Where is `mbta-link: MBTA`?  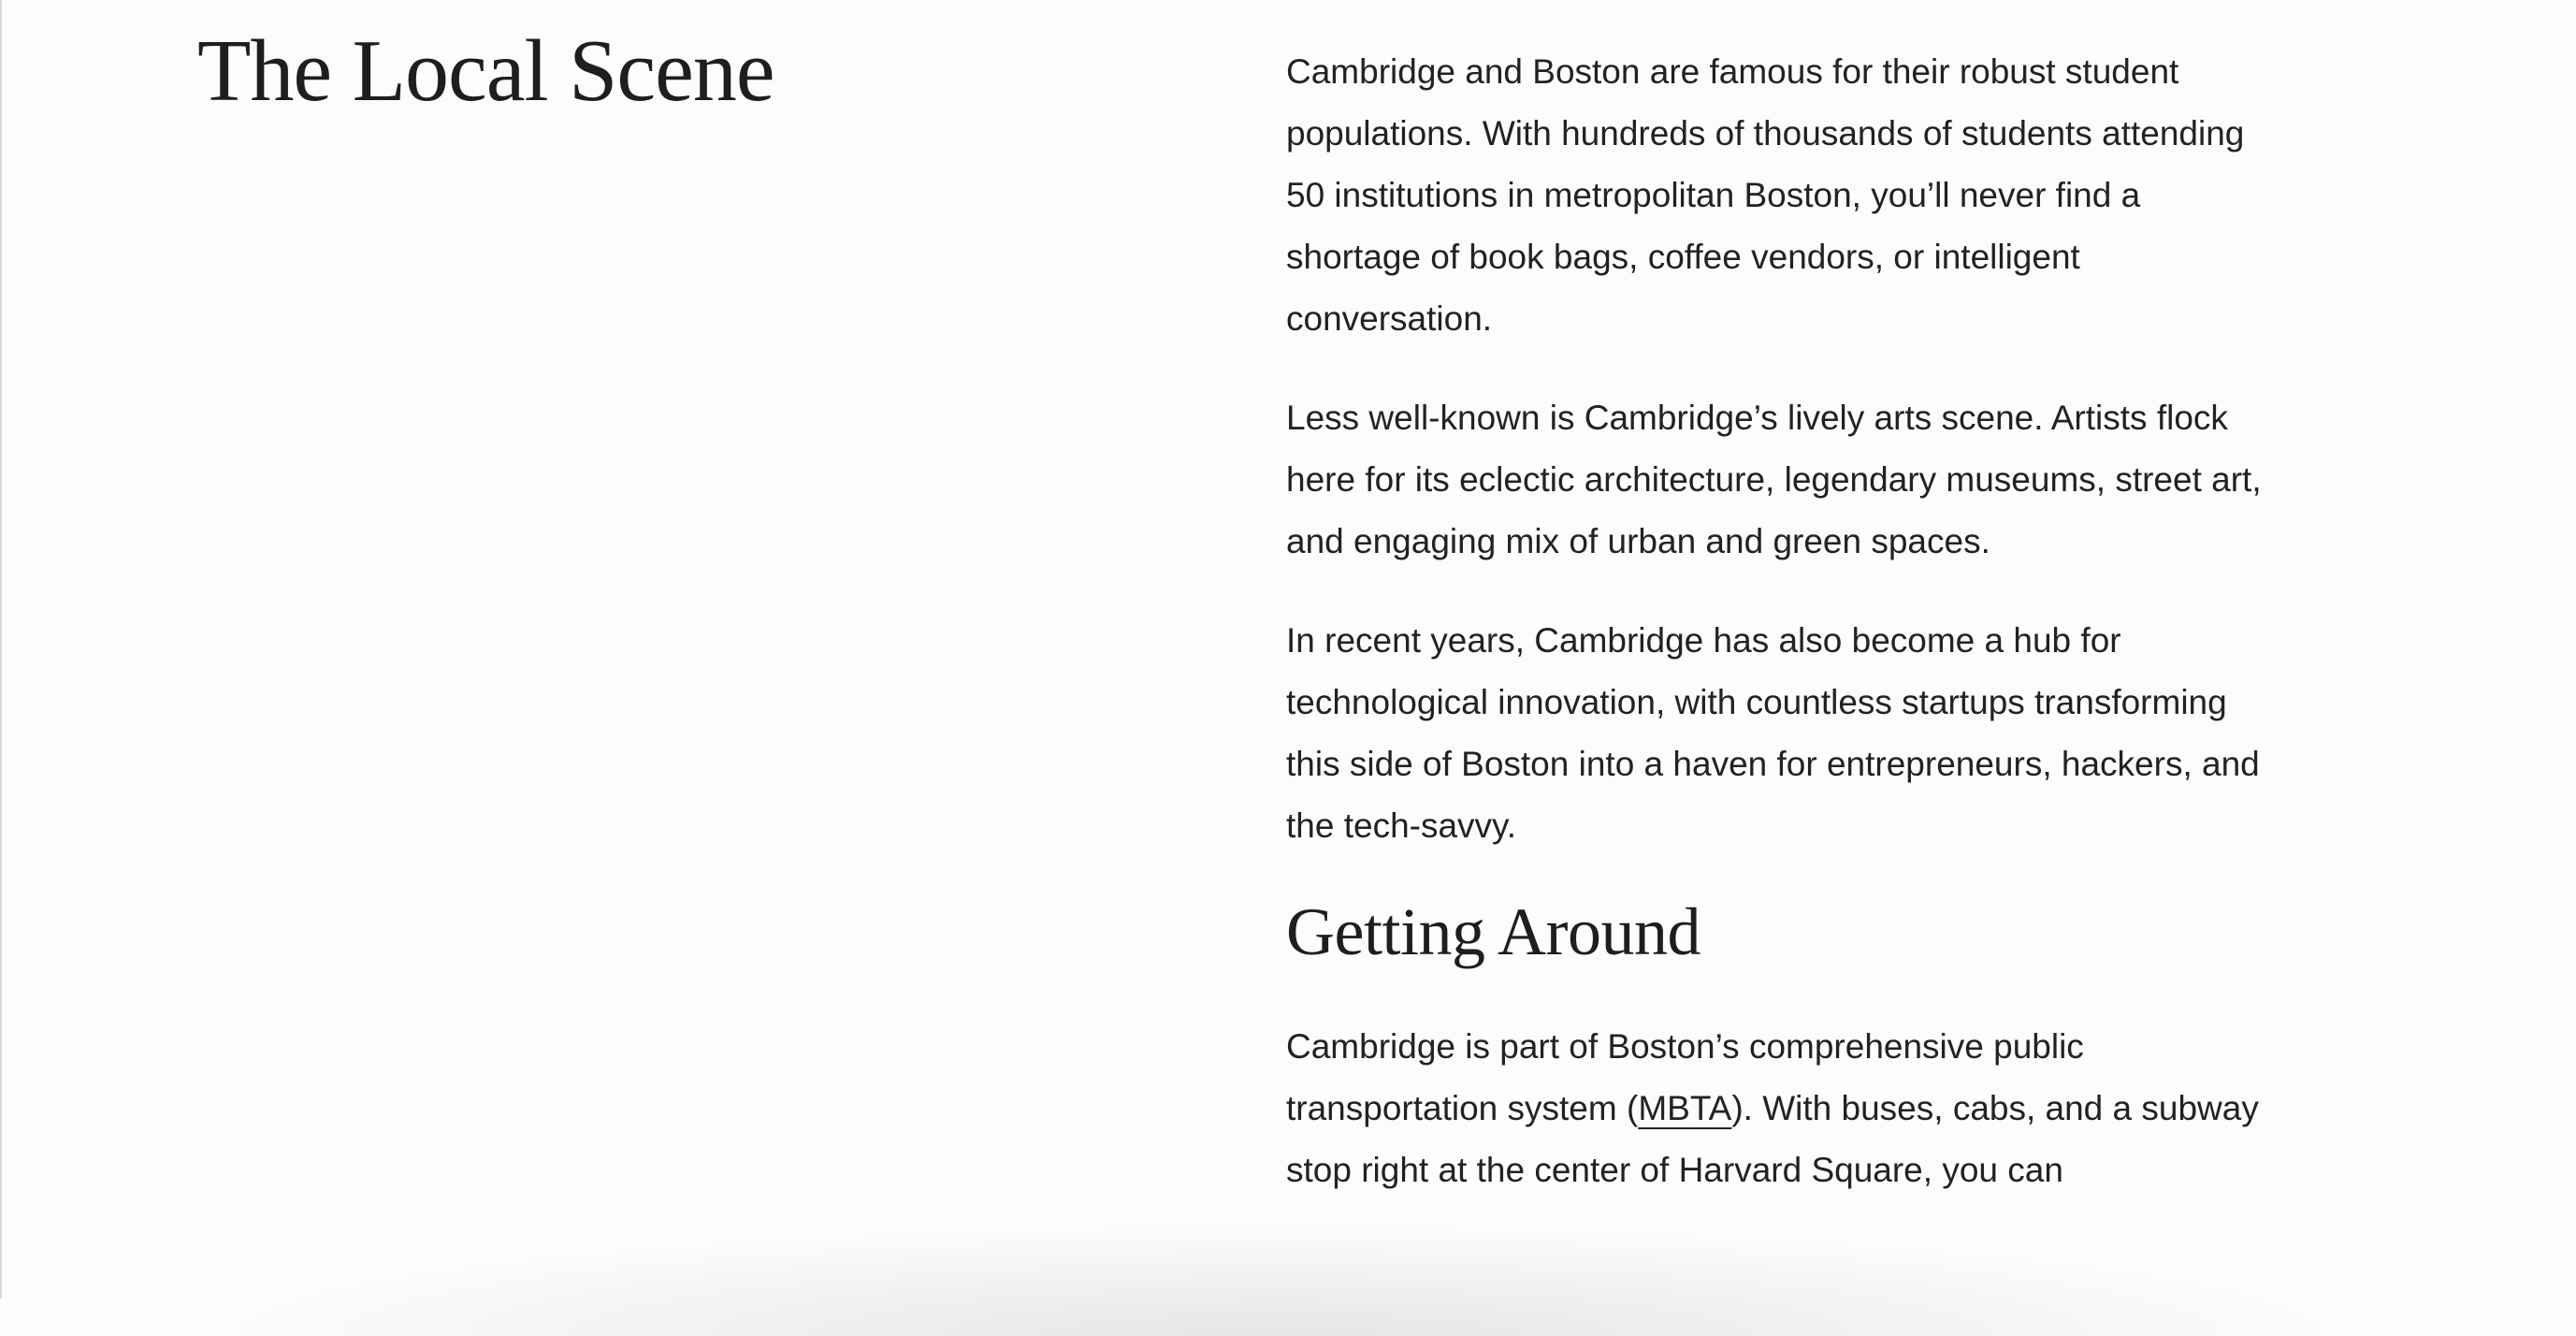 mbta-link: MBTA is located at coordinates (1684, 1108).